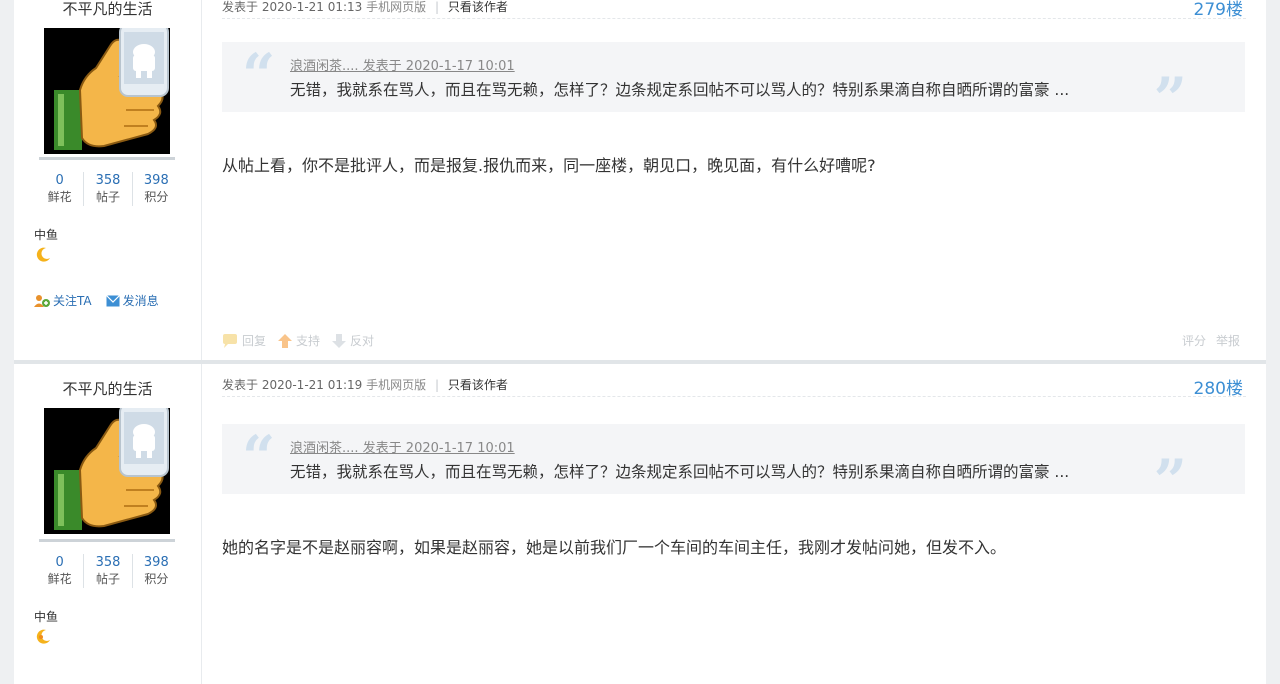  What do you see at coordinates (1194, 340) in the screenshot?
I see `rate-button: 评分` at bounding box center [1194, 340].